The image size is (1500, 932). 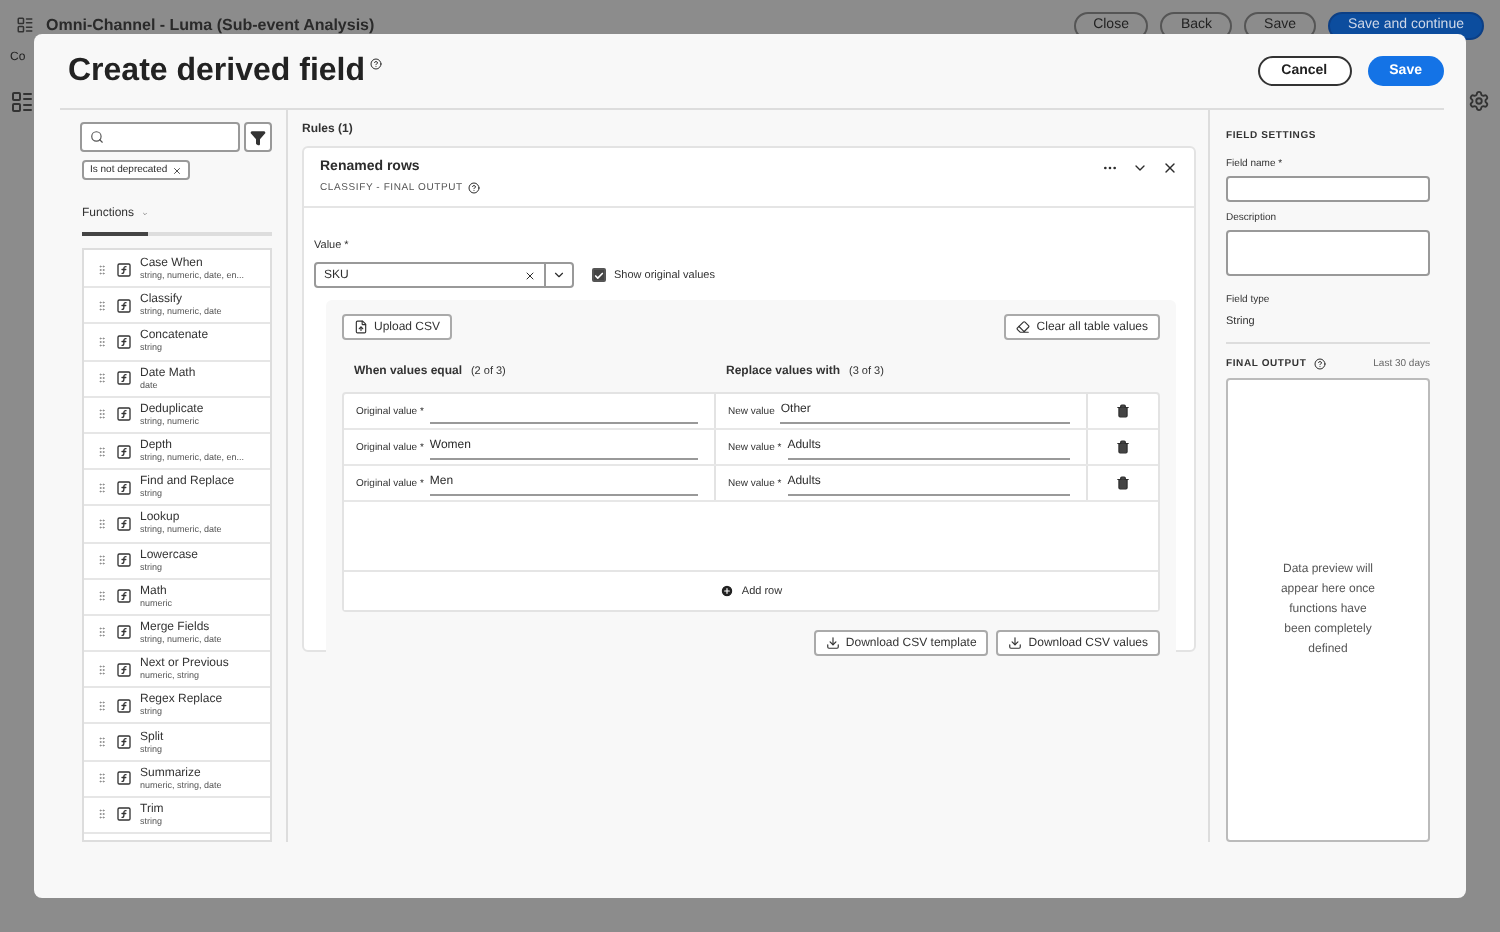 What do you see at coordinates (361, 327) in the screenshot?
I see `file-icon` at bounding box center [361, 327].